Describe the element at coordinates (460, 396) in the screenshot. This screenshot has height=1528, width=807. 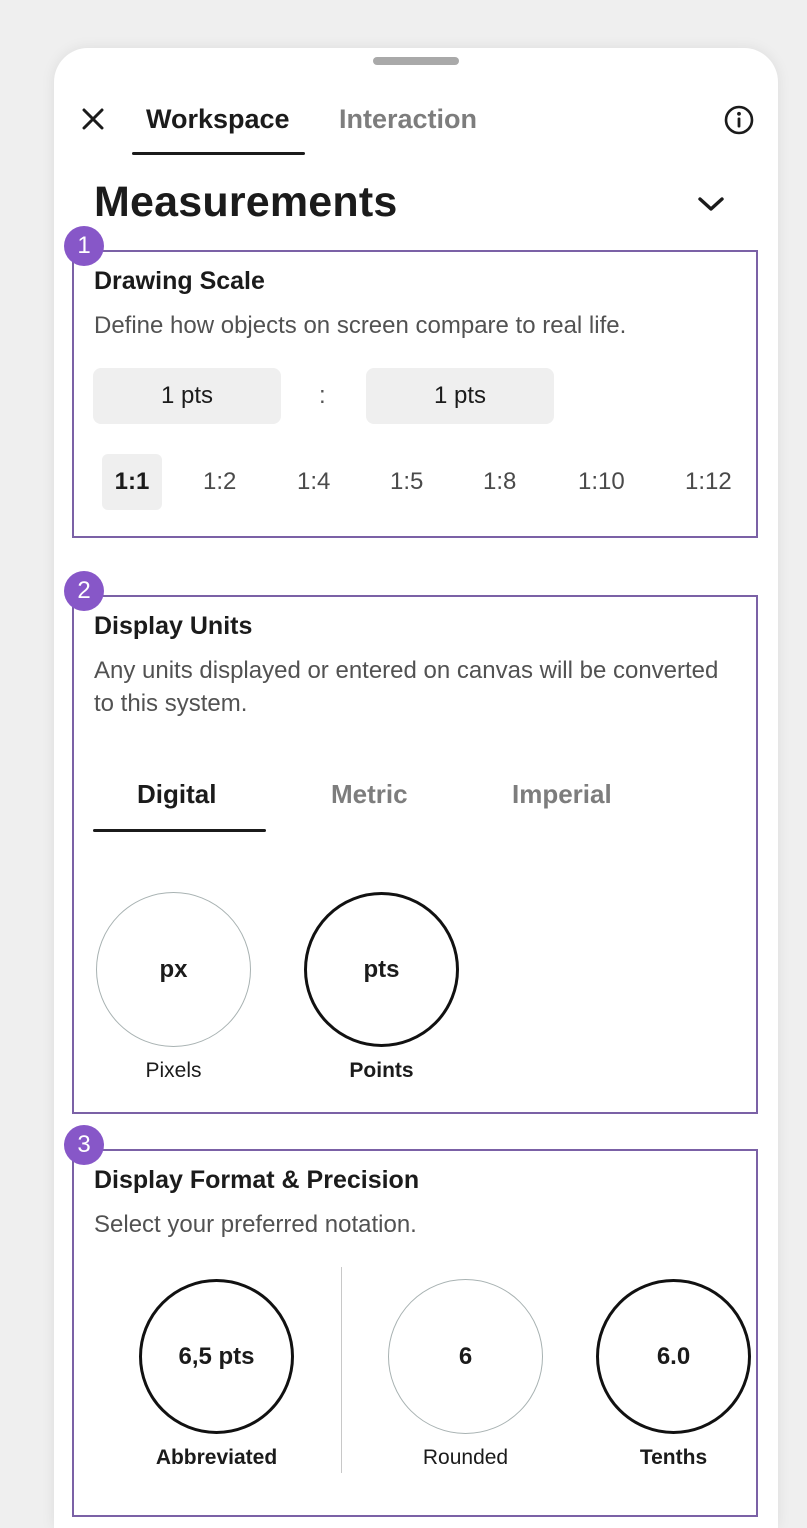
I see `scale-right-input: 1 pts` at that location.